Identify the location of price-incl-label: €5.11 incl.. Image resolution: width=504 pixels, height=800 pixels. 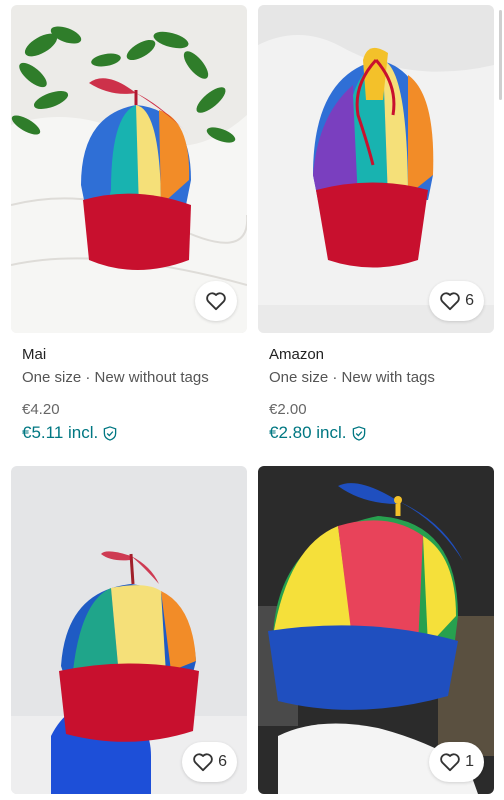
(60, 432).